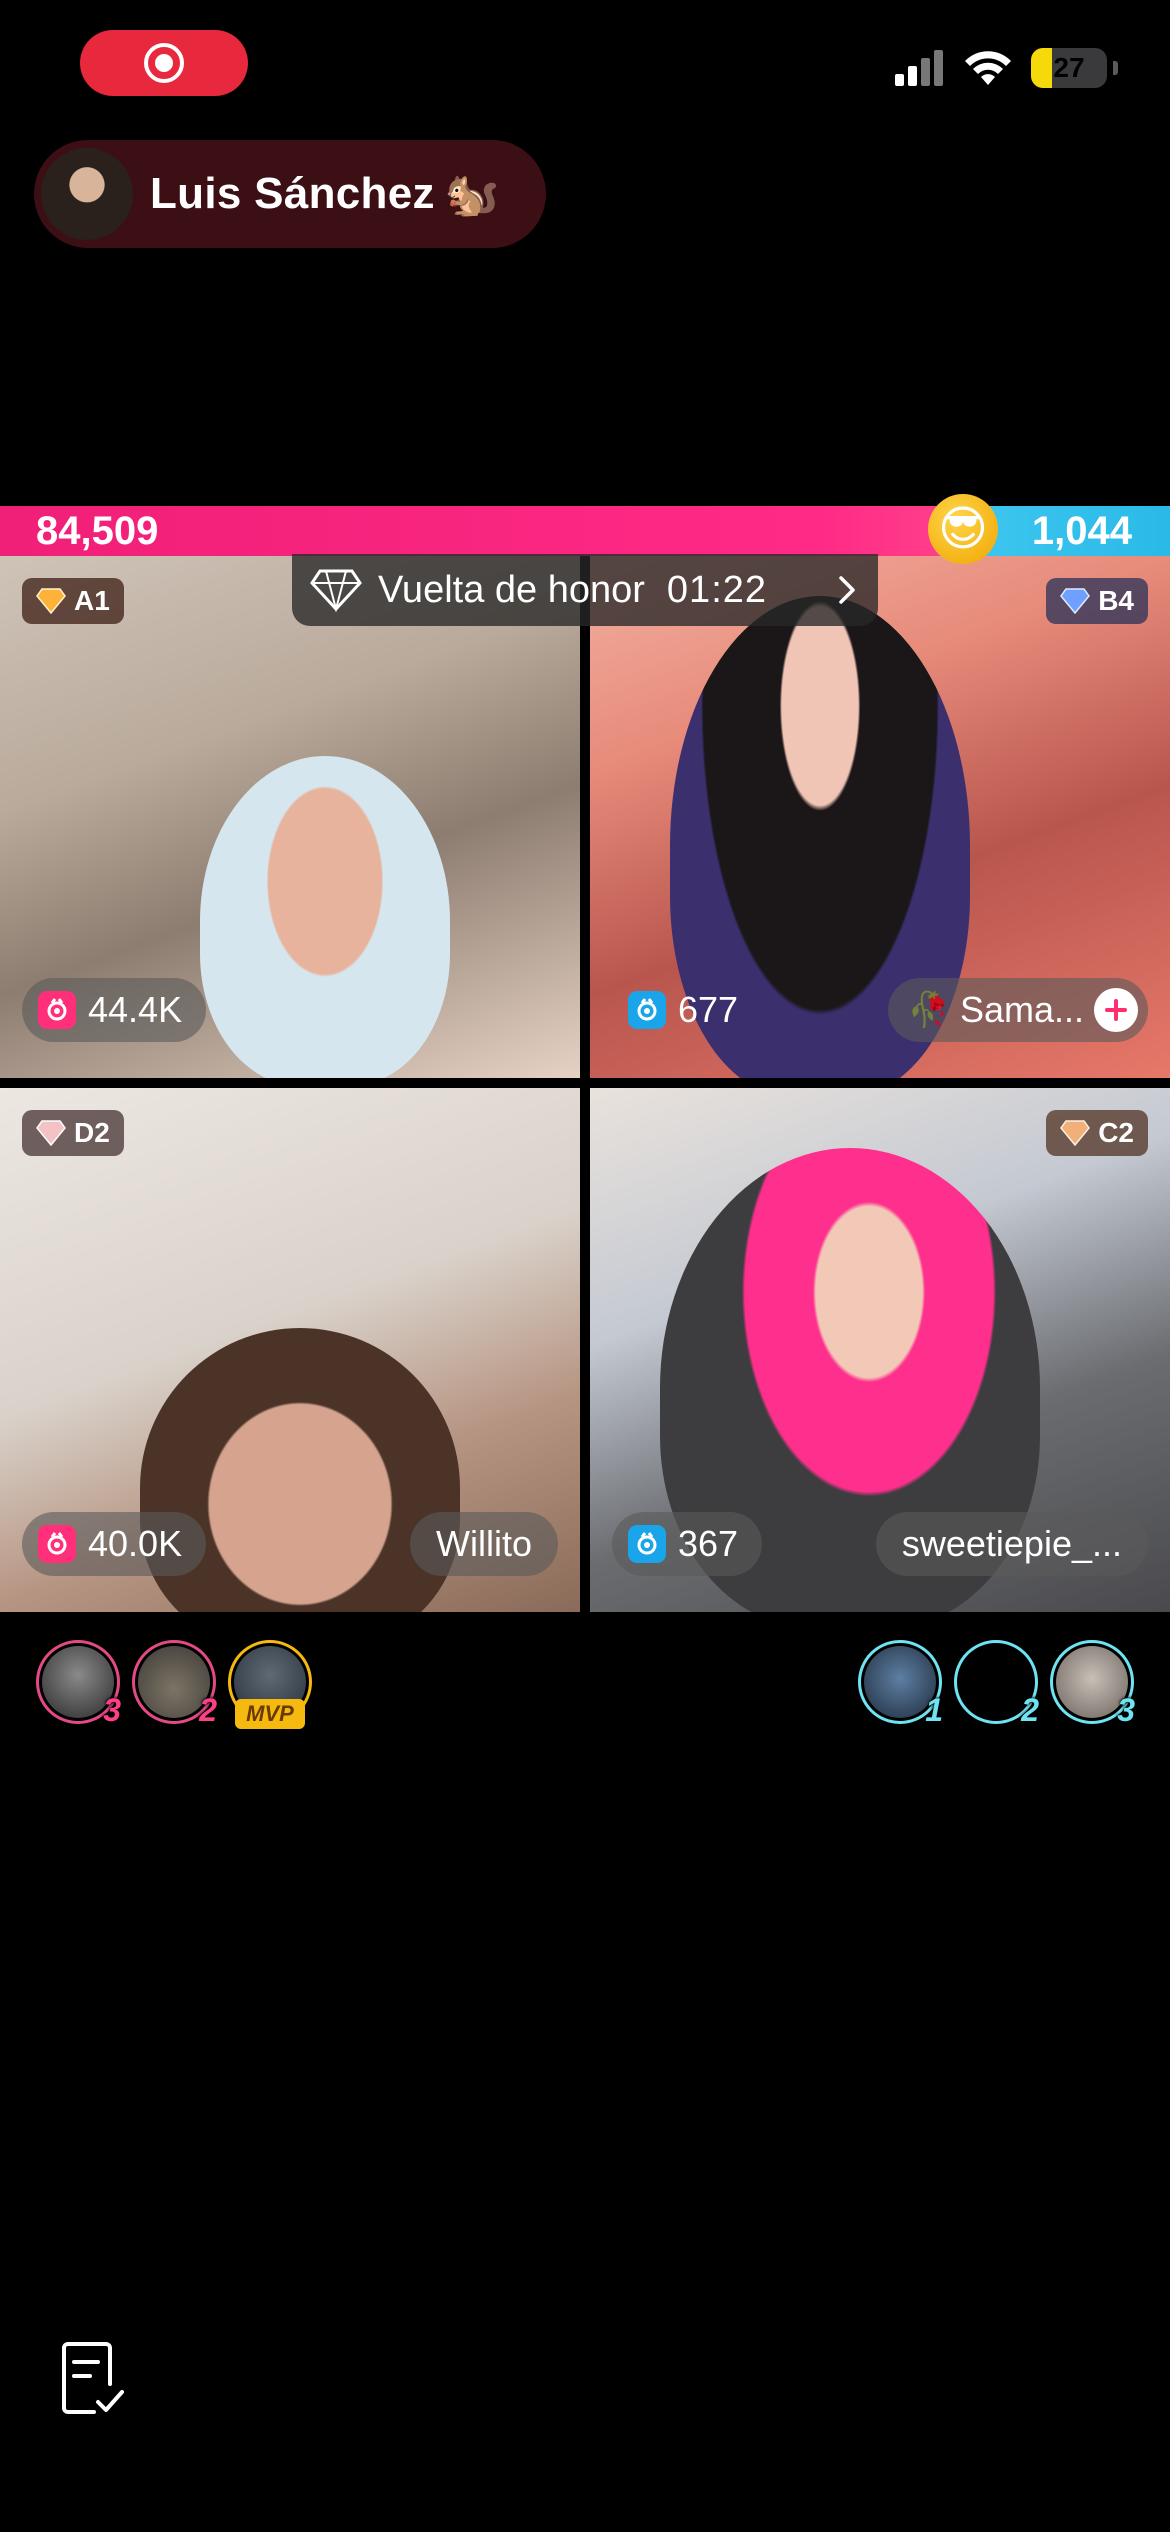 The image size is (1170, 2532). I want to click on wifi-icon, so click(988, 68).